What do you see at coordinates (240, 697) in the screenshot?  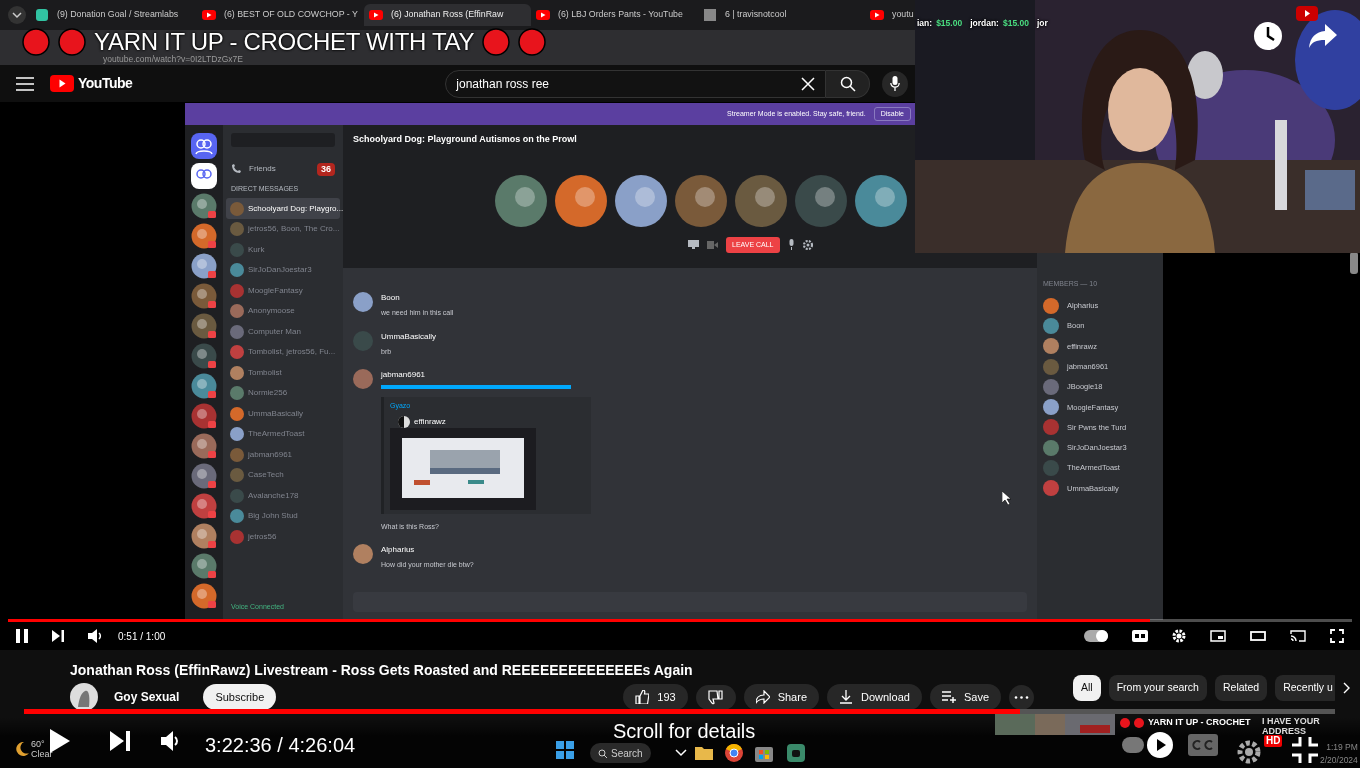 I see `subscribe-button: Subscribe` at bounding box center [240, 697].